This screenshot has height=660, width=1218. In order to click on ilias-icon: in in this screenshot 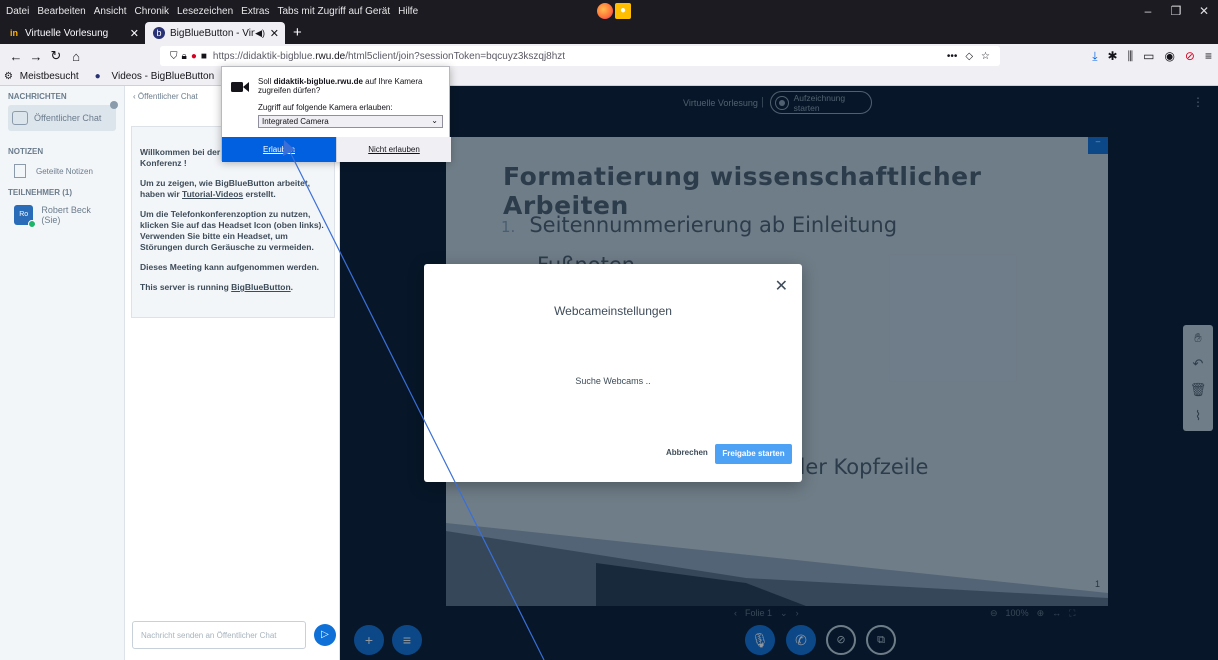, I will do `click(14, 33)`.